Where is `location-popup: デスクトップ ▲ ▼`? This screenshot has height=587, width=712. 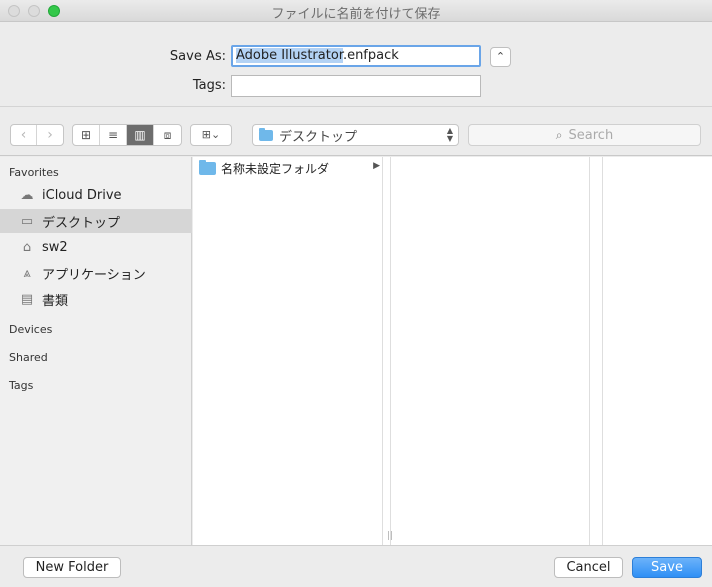 location-popup: デスクトップ ▲ ▼ is located at coordinates (355, 135).